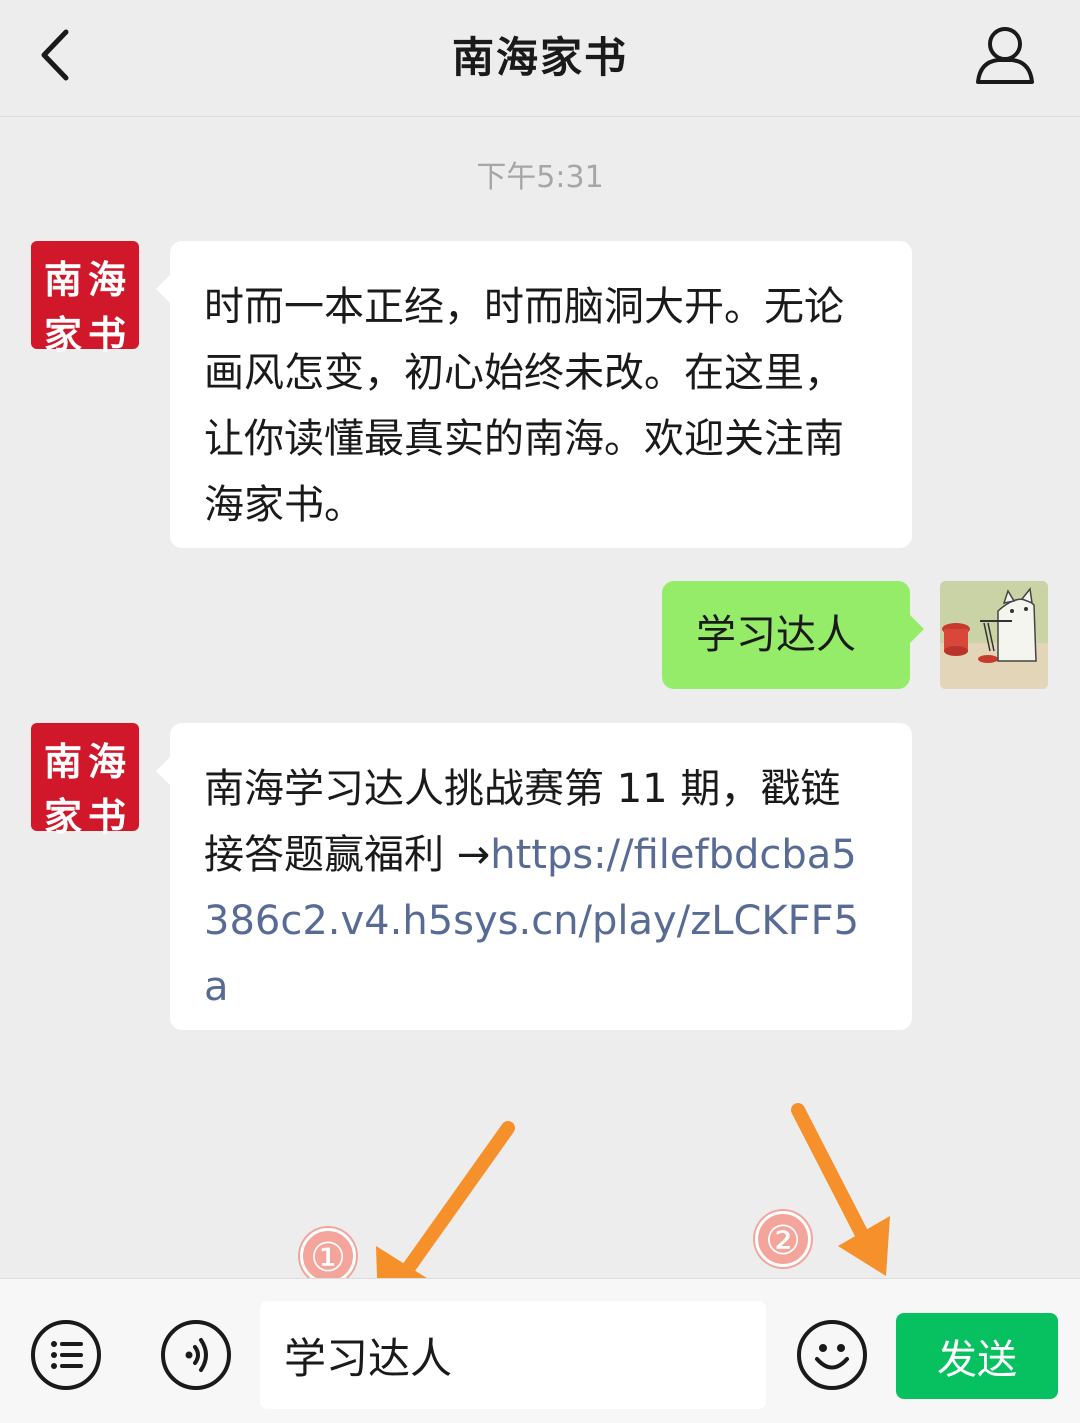 The height and width of the screenshot is (1423, 1080). I want to click on list-icon, so click(67, 1355).